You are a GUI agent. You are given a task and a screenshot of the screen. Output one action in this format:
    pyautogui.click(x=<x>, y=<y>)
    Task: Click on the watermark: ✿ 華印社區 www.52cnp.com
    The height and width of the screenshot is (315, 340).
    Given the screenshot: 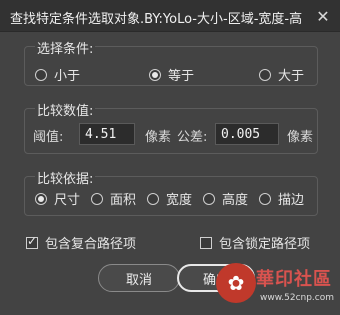 What is the action you would take?
    pyautogui.click(x=276, y=288)
    